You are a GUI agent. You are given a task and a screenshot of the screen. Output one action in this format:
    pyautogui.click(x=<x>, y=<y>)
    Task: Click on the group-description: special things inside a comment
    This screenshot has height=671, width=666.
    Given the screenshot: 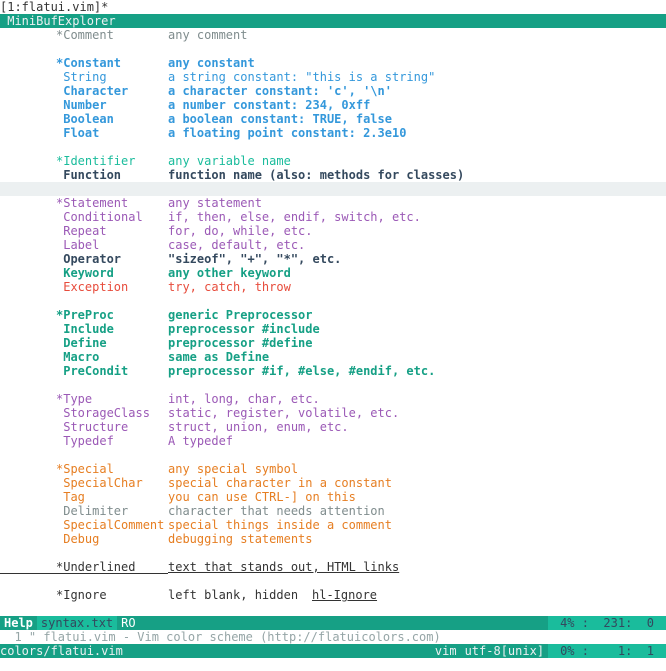 What is the action you would take?
    pyautogui.click(x=280, y=525)
    